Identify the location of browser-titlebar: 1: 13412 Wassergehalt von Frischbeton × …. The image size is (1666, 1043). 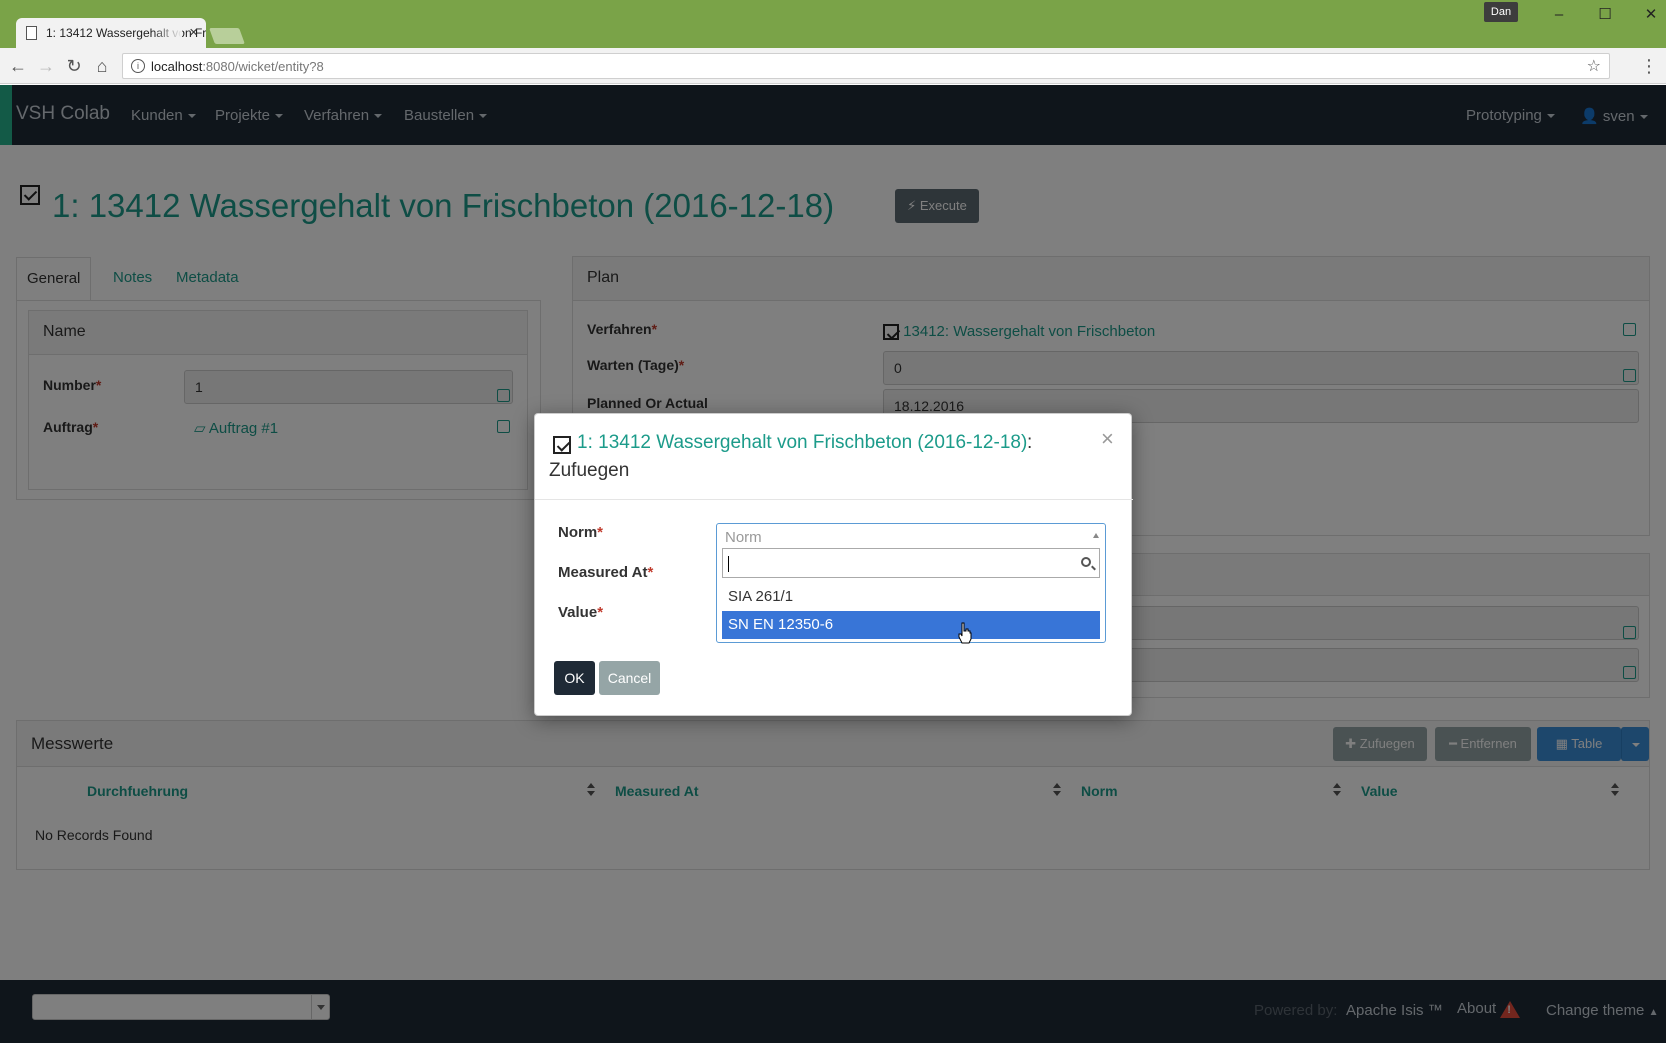
(833, 24).